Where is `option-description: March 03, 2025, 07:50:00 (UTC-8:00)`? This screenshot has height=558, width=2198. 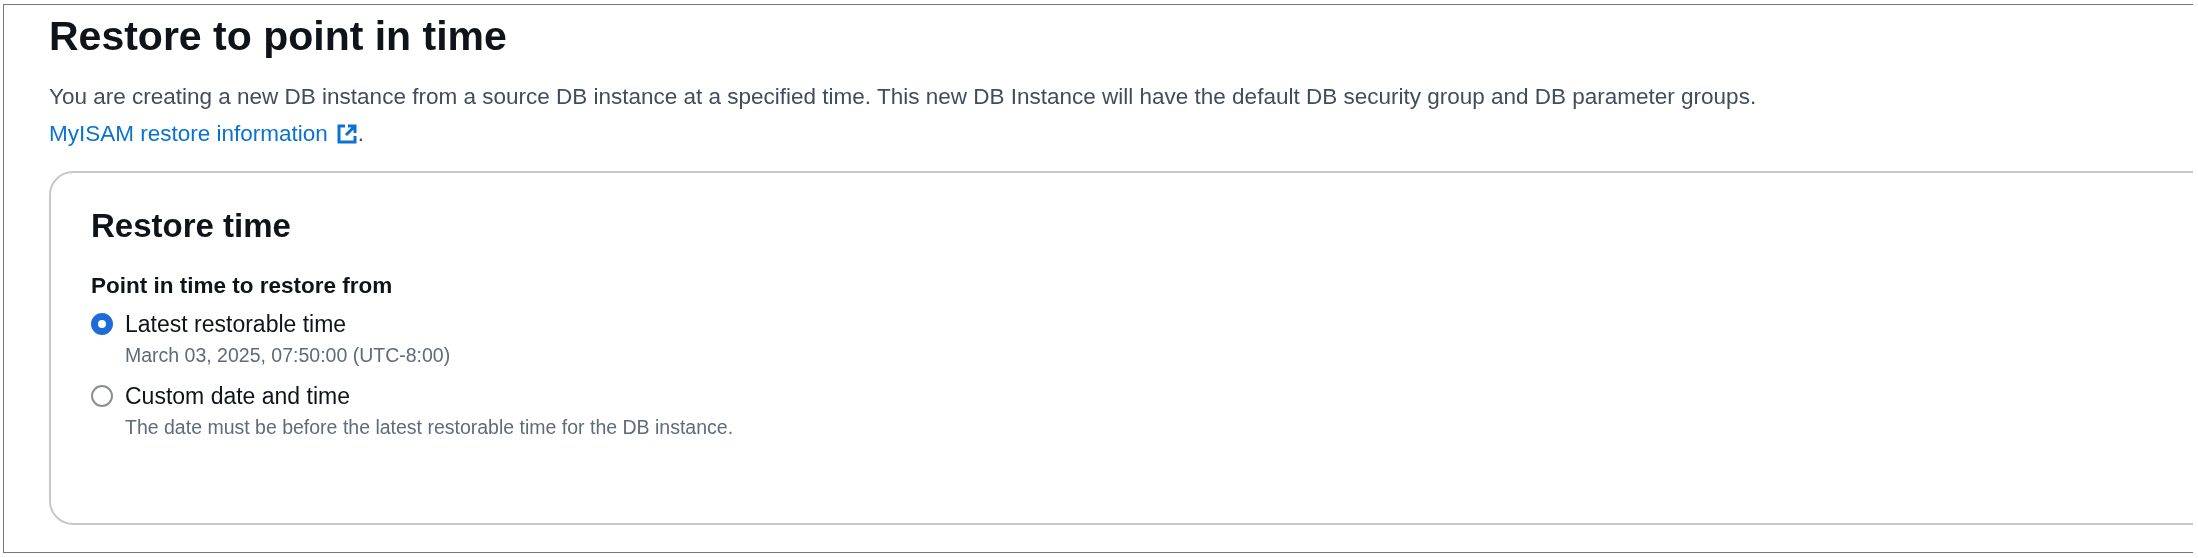
option-description: March 03, 2025, 07:50:00 (UTC-8:00) is located at coordinates (288, 355).